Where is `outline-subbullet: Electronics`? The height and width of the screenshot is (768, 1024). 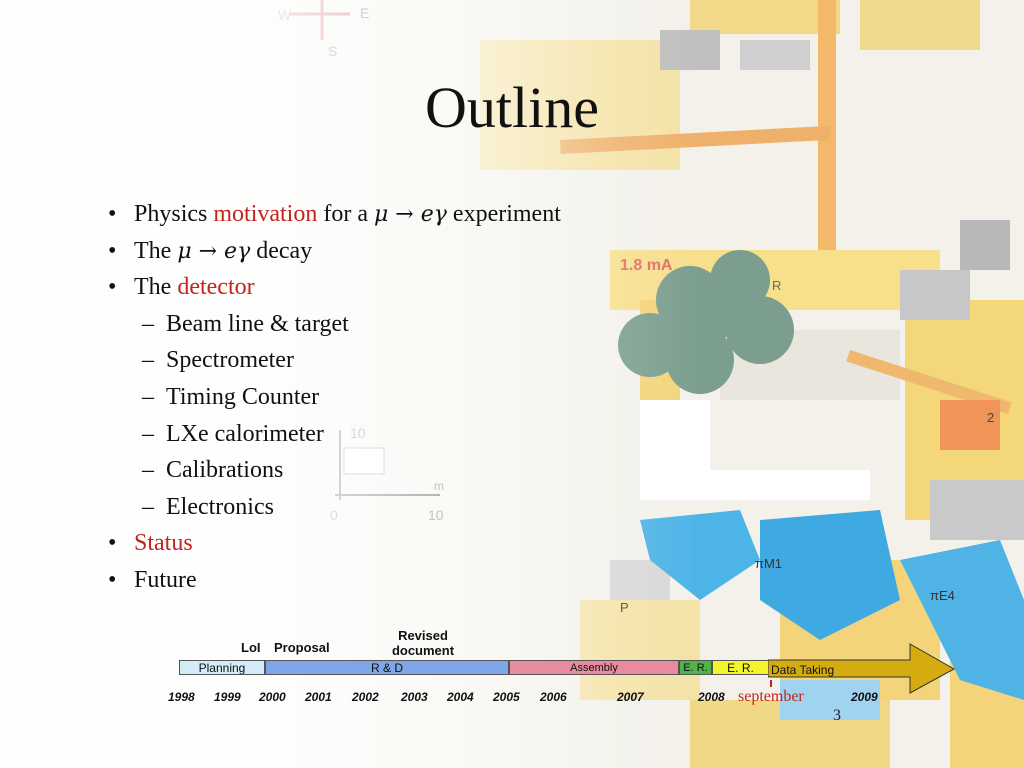
outline-subbullet: Electronics is located at coordinates (332, 507).